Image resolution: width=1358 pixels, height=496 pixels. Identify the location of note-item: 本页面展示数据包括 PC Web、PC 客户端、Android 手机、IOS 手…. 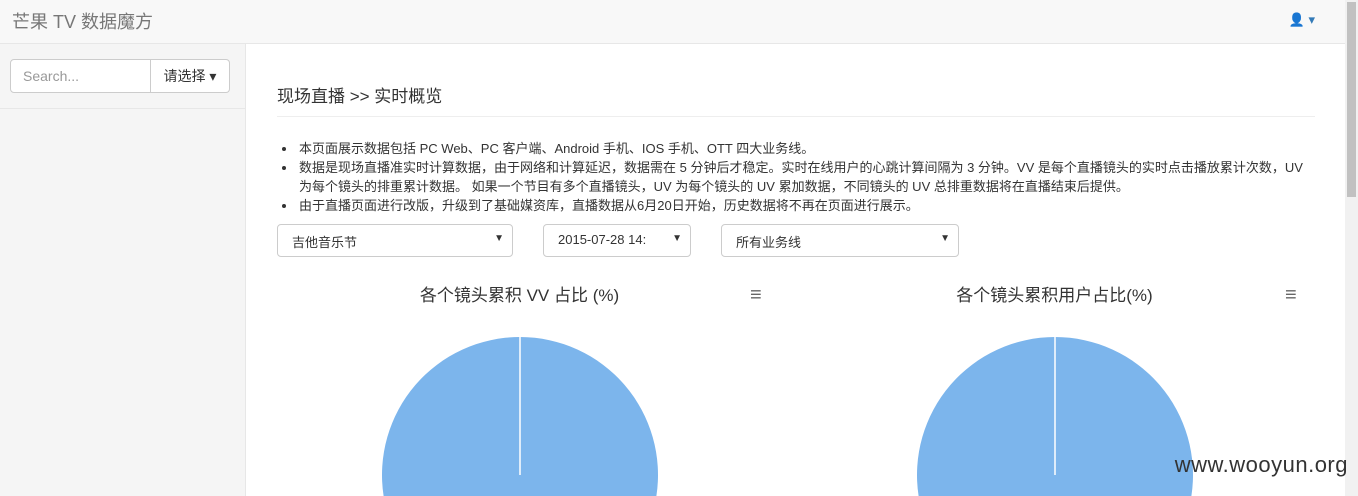
(806, 148).